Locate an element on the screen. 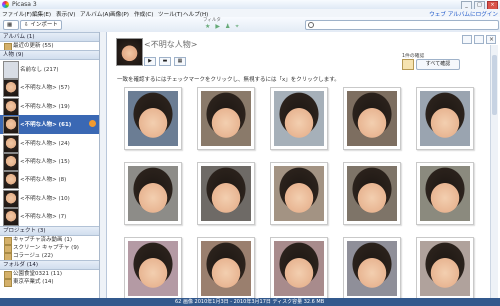 Image resolution: width=500 pixels, height=306 pixels. import-label: インポート is located at coordinates (44, 25).